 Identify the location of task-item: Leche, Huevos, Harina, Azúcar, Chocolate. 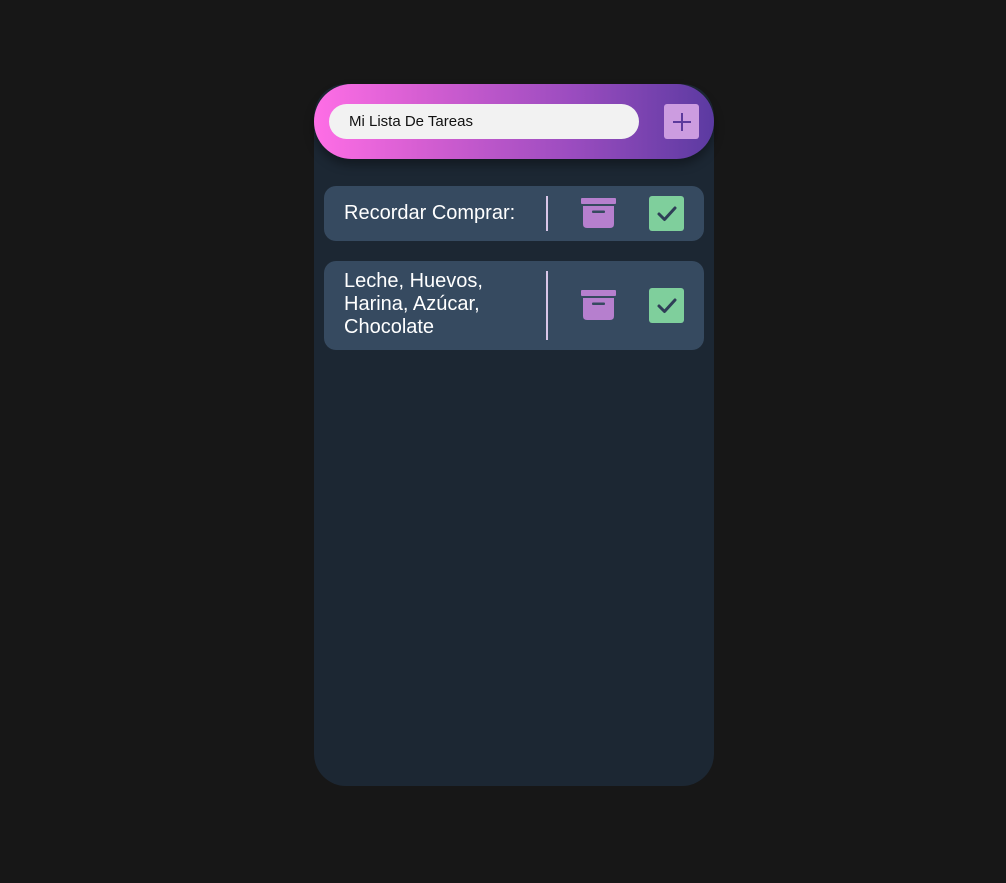
(514, 305).